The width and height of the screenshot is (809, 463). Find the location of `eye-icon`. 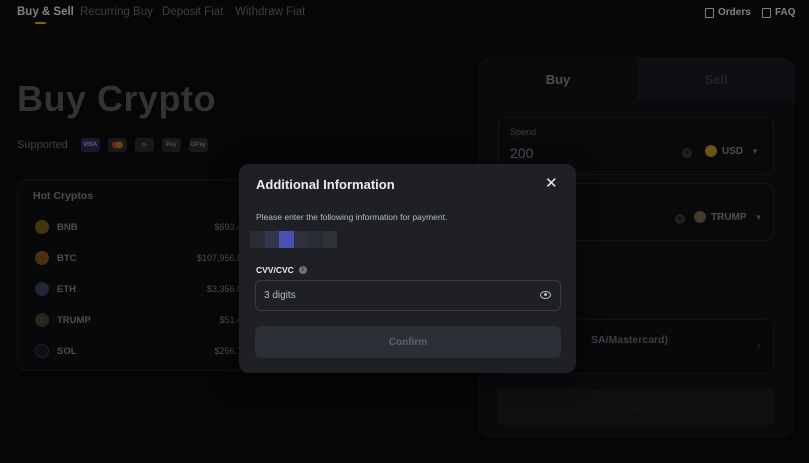

eye-icon is located at coordinates (545, 295).